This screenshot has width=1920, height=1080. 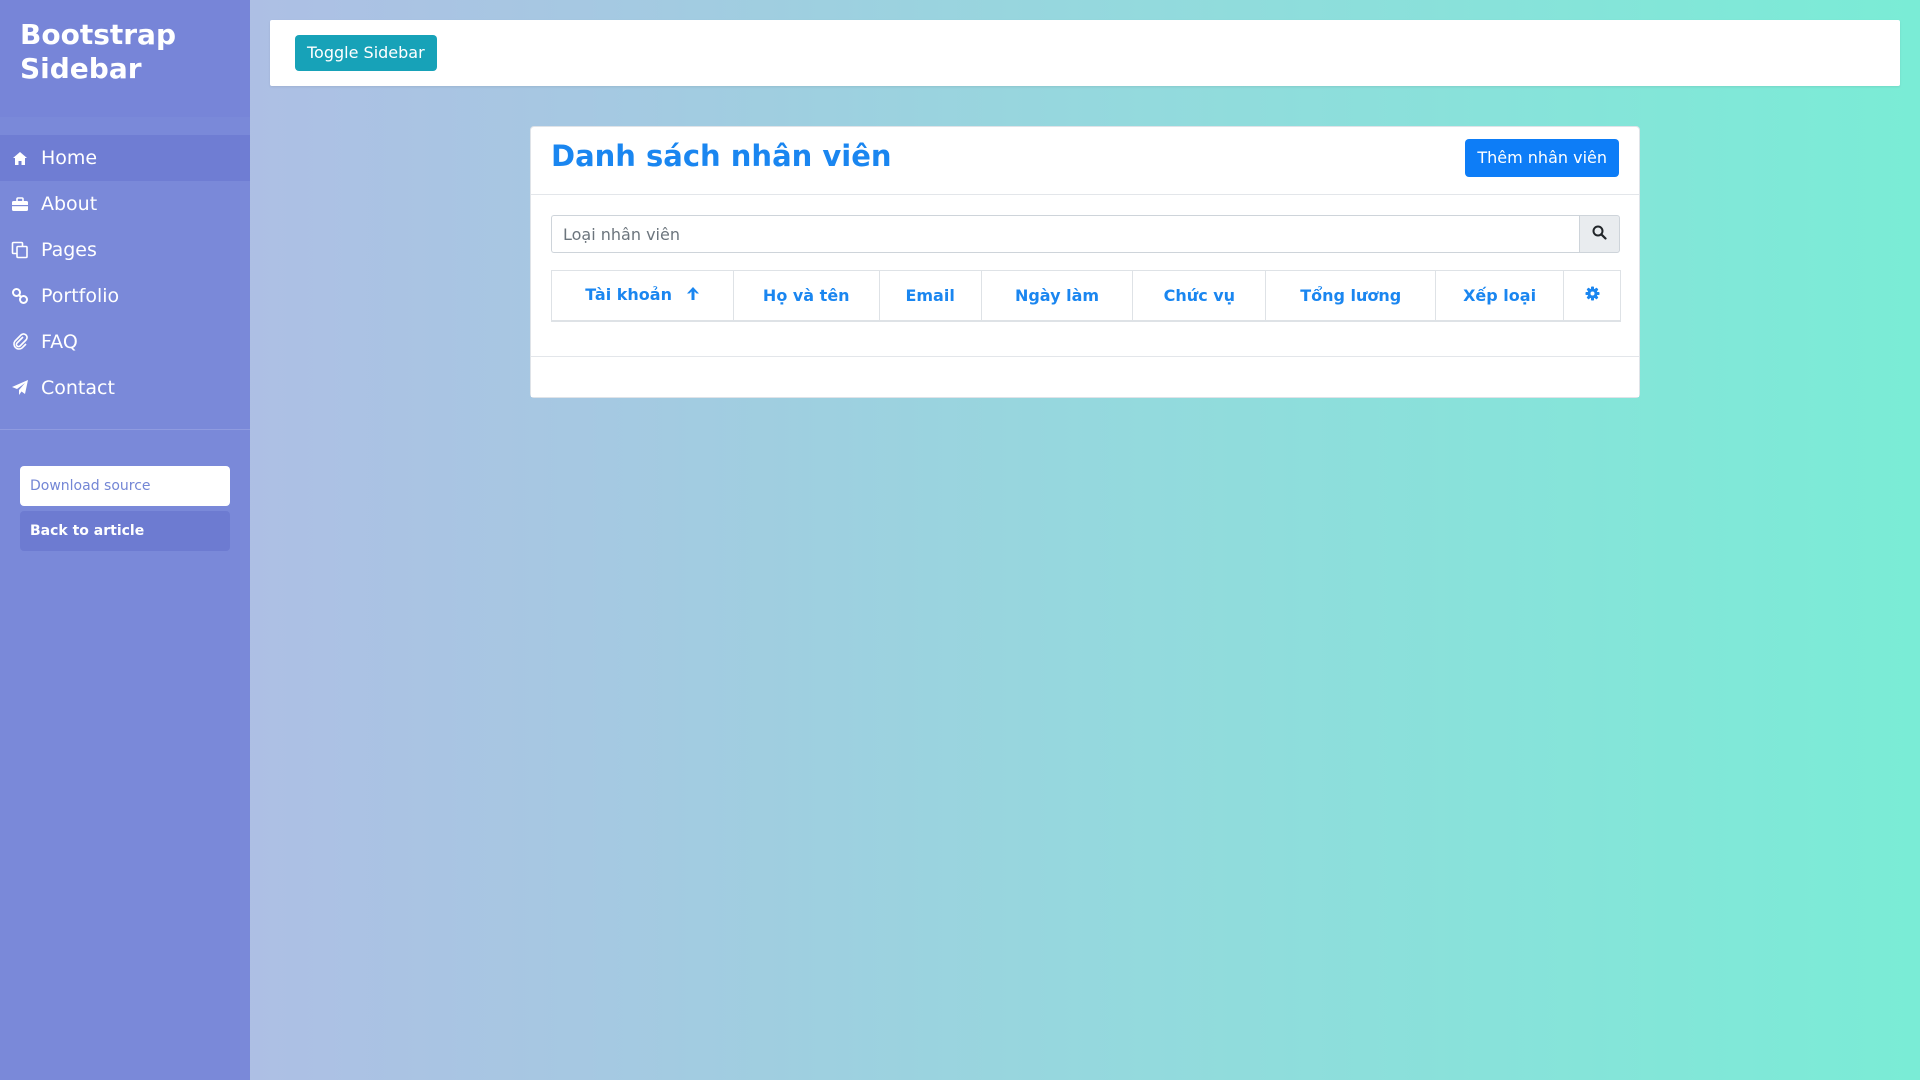 What do you see at coordinates (69, 158) in the screenshot?
I see `sidebar-item-label: Home` at bounding box center [69, 158].